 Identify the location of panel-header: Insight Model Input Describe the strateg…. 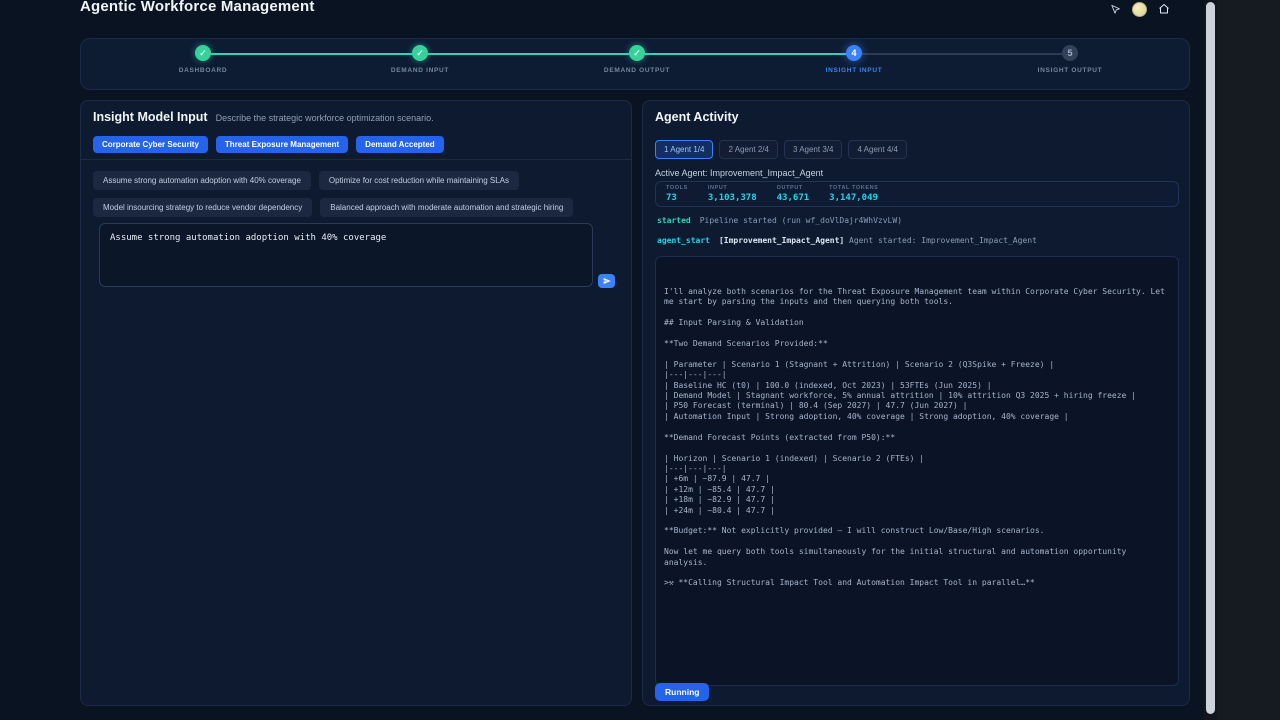
(356, 117).